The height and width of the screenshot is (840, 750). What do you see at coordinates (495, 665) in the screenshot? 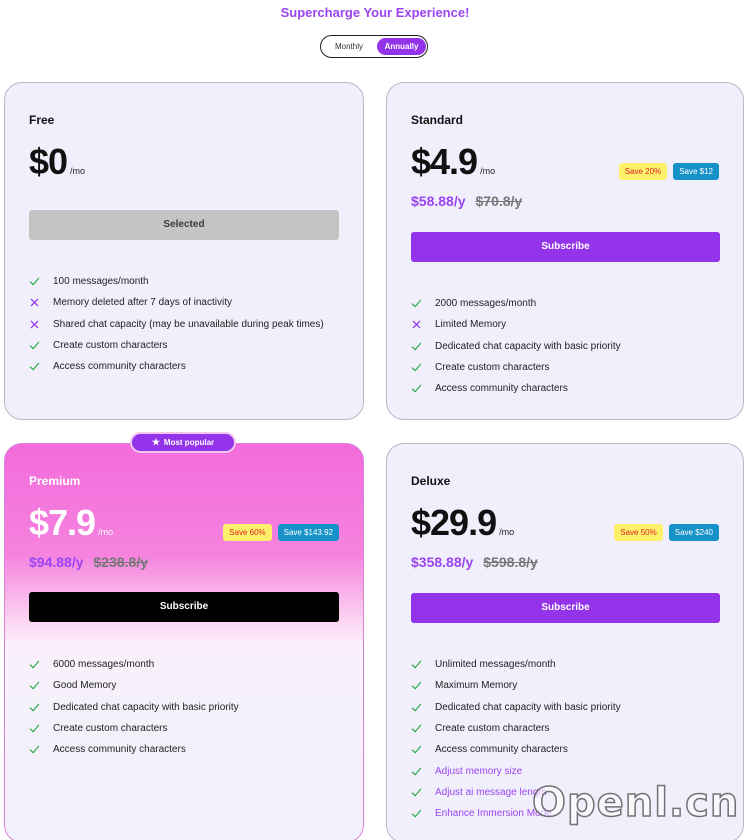
I see `feature-text: Unlimited messages/month` at bounding box center [495, 665].